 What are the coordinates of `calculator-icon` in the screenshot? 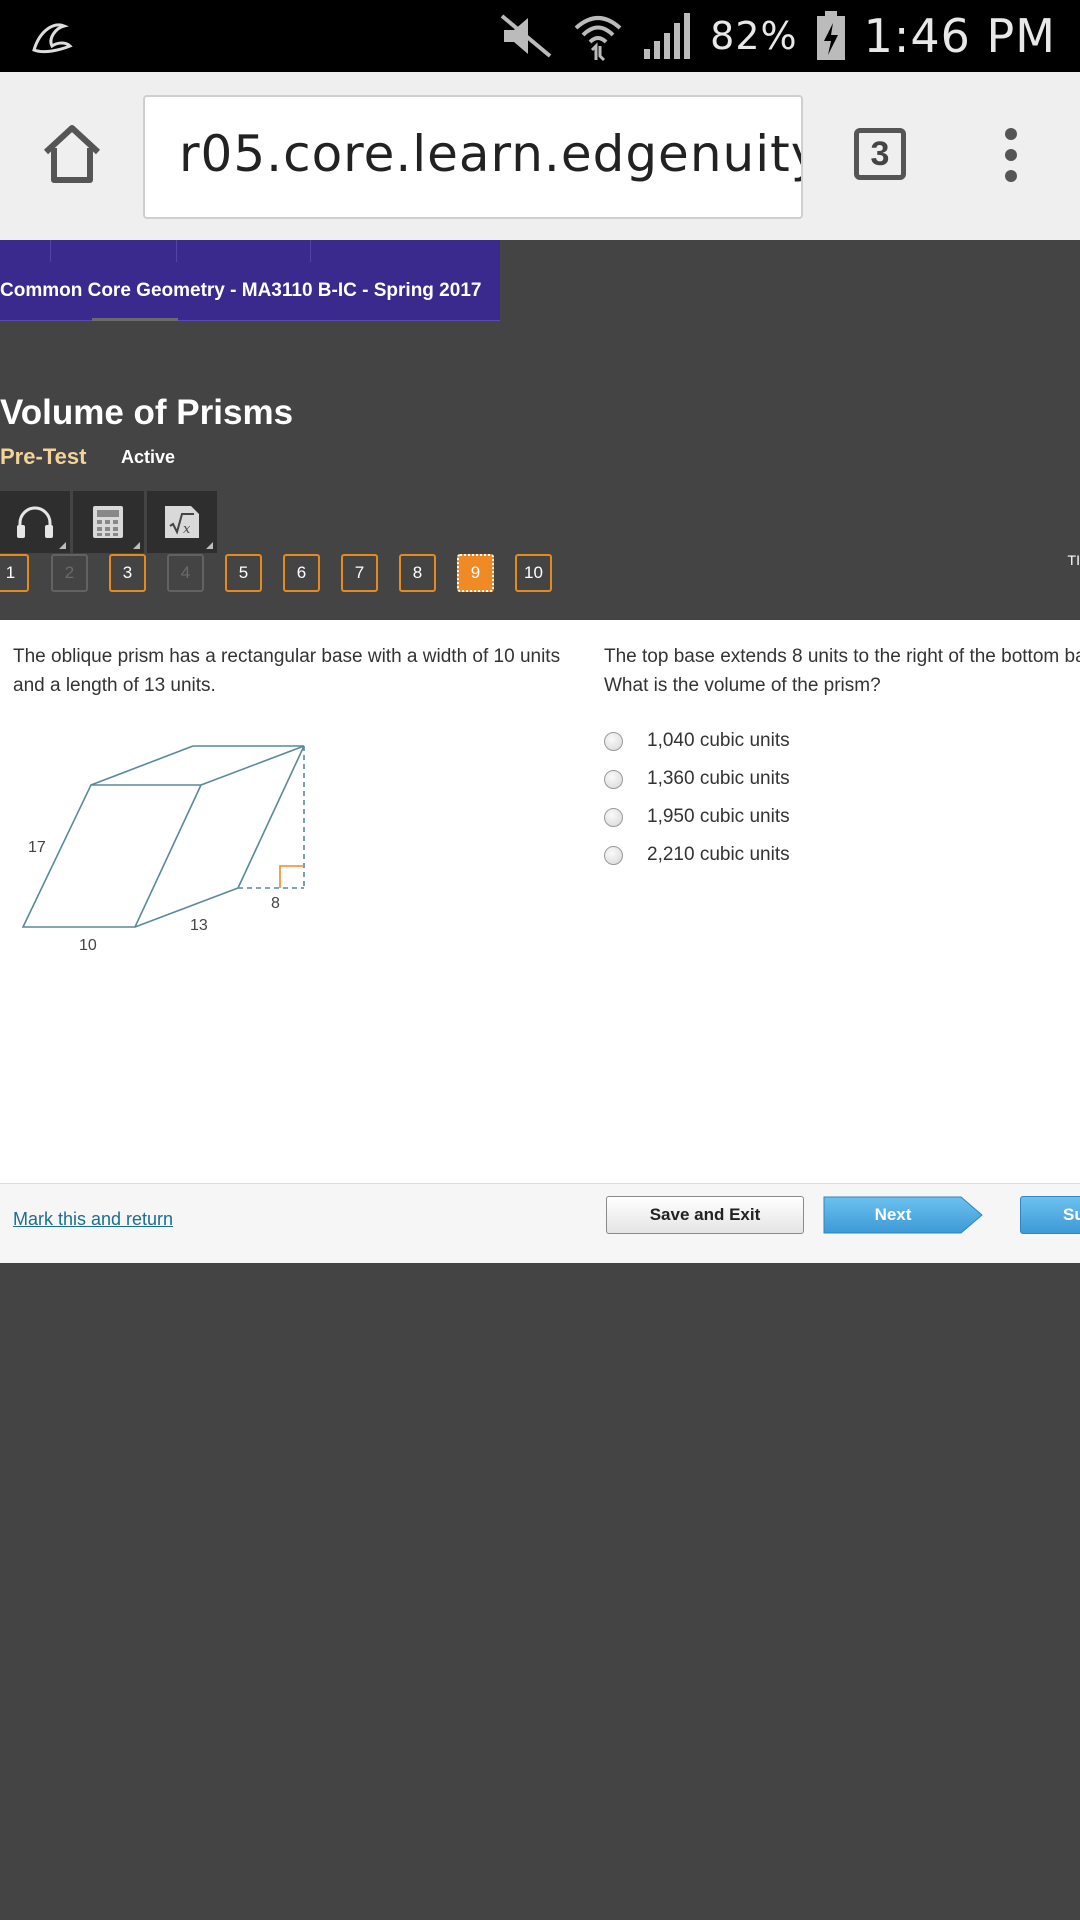 It's located at (108, 522).